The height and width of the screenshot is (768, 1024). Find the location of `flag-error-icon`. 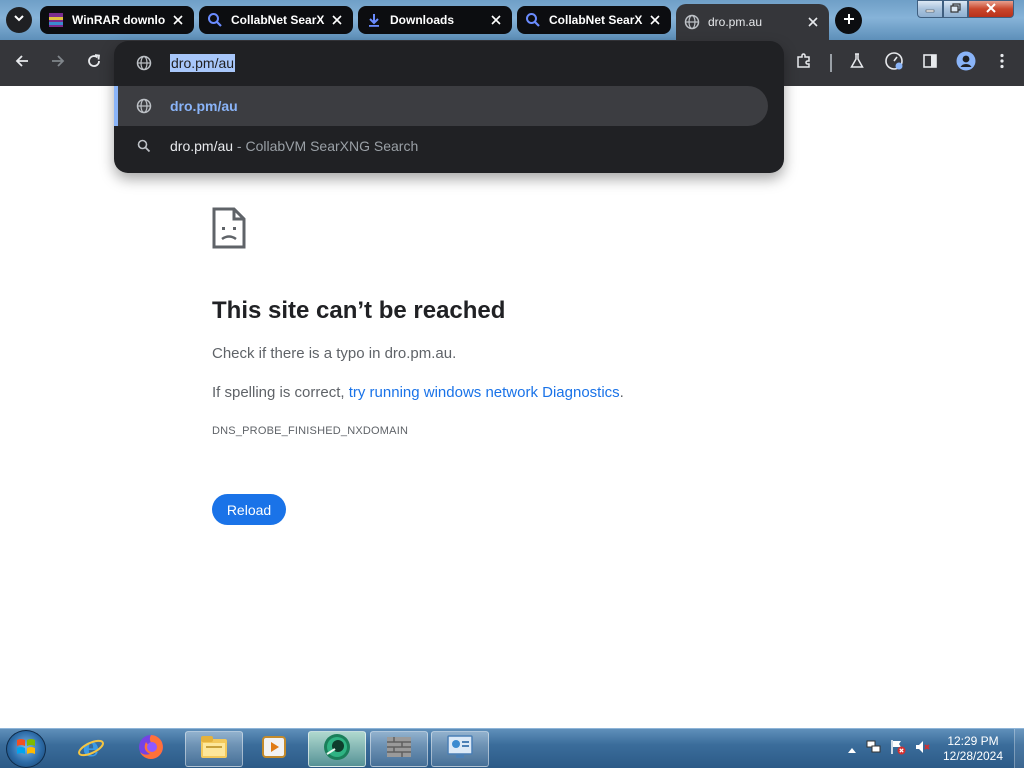

flag-error-icon is located at coordinates (898, 749).